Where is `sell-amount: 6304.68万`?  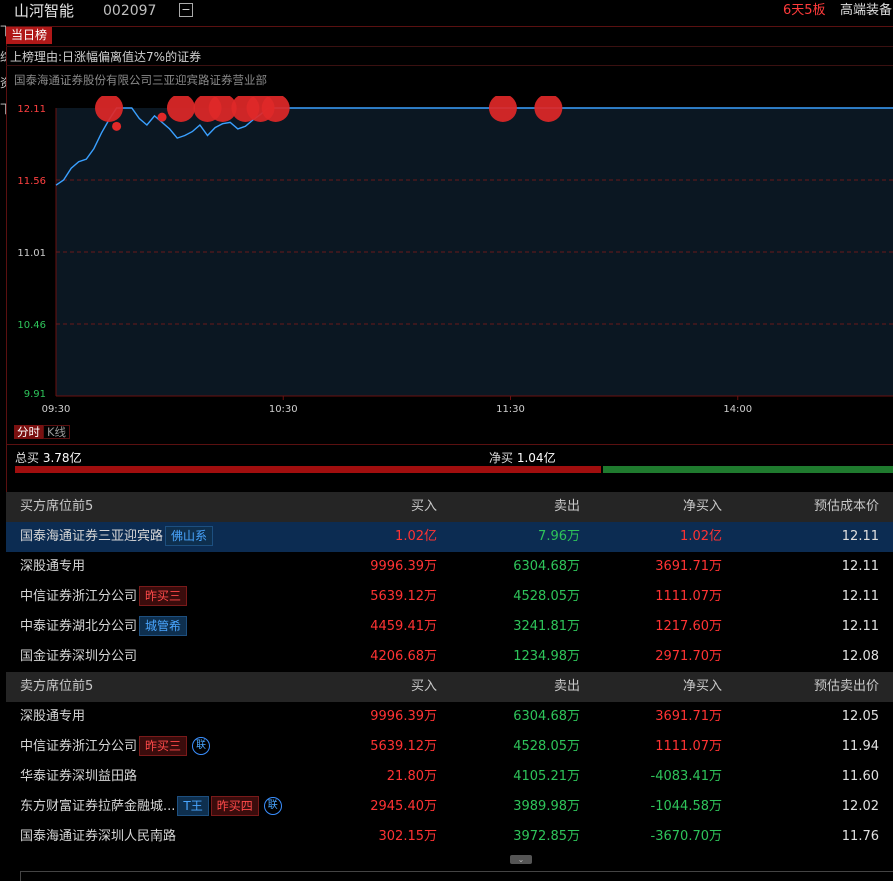 sell-amount: 6304.68万 is located at coordinates (546, 716).